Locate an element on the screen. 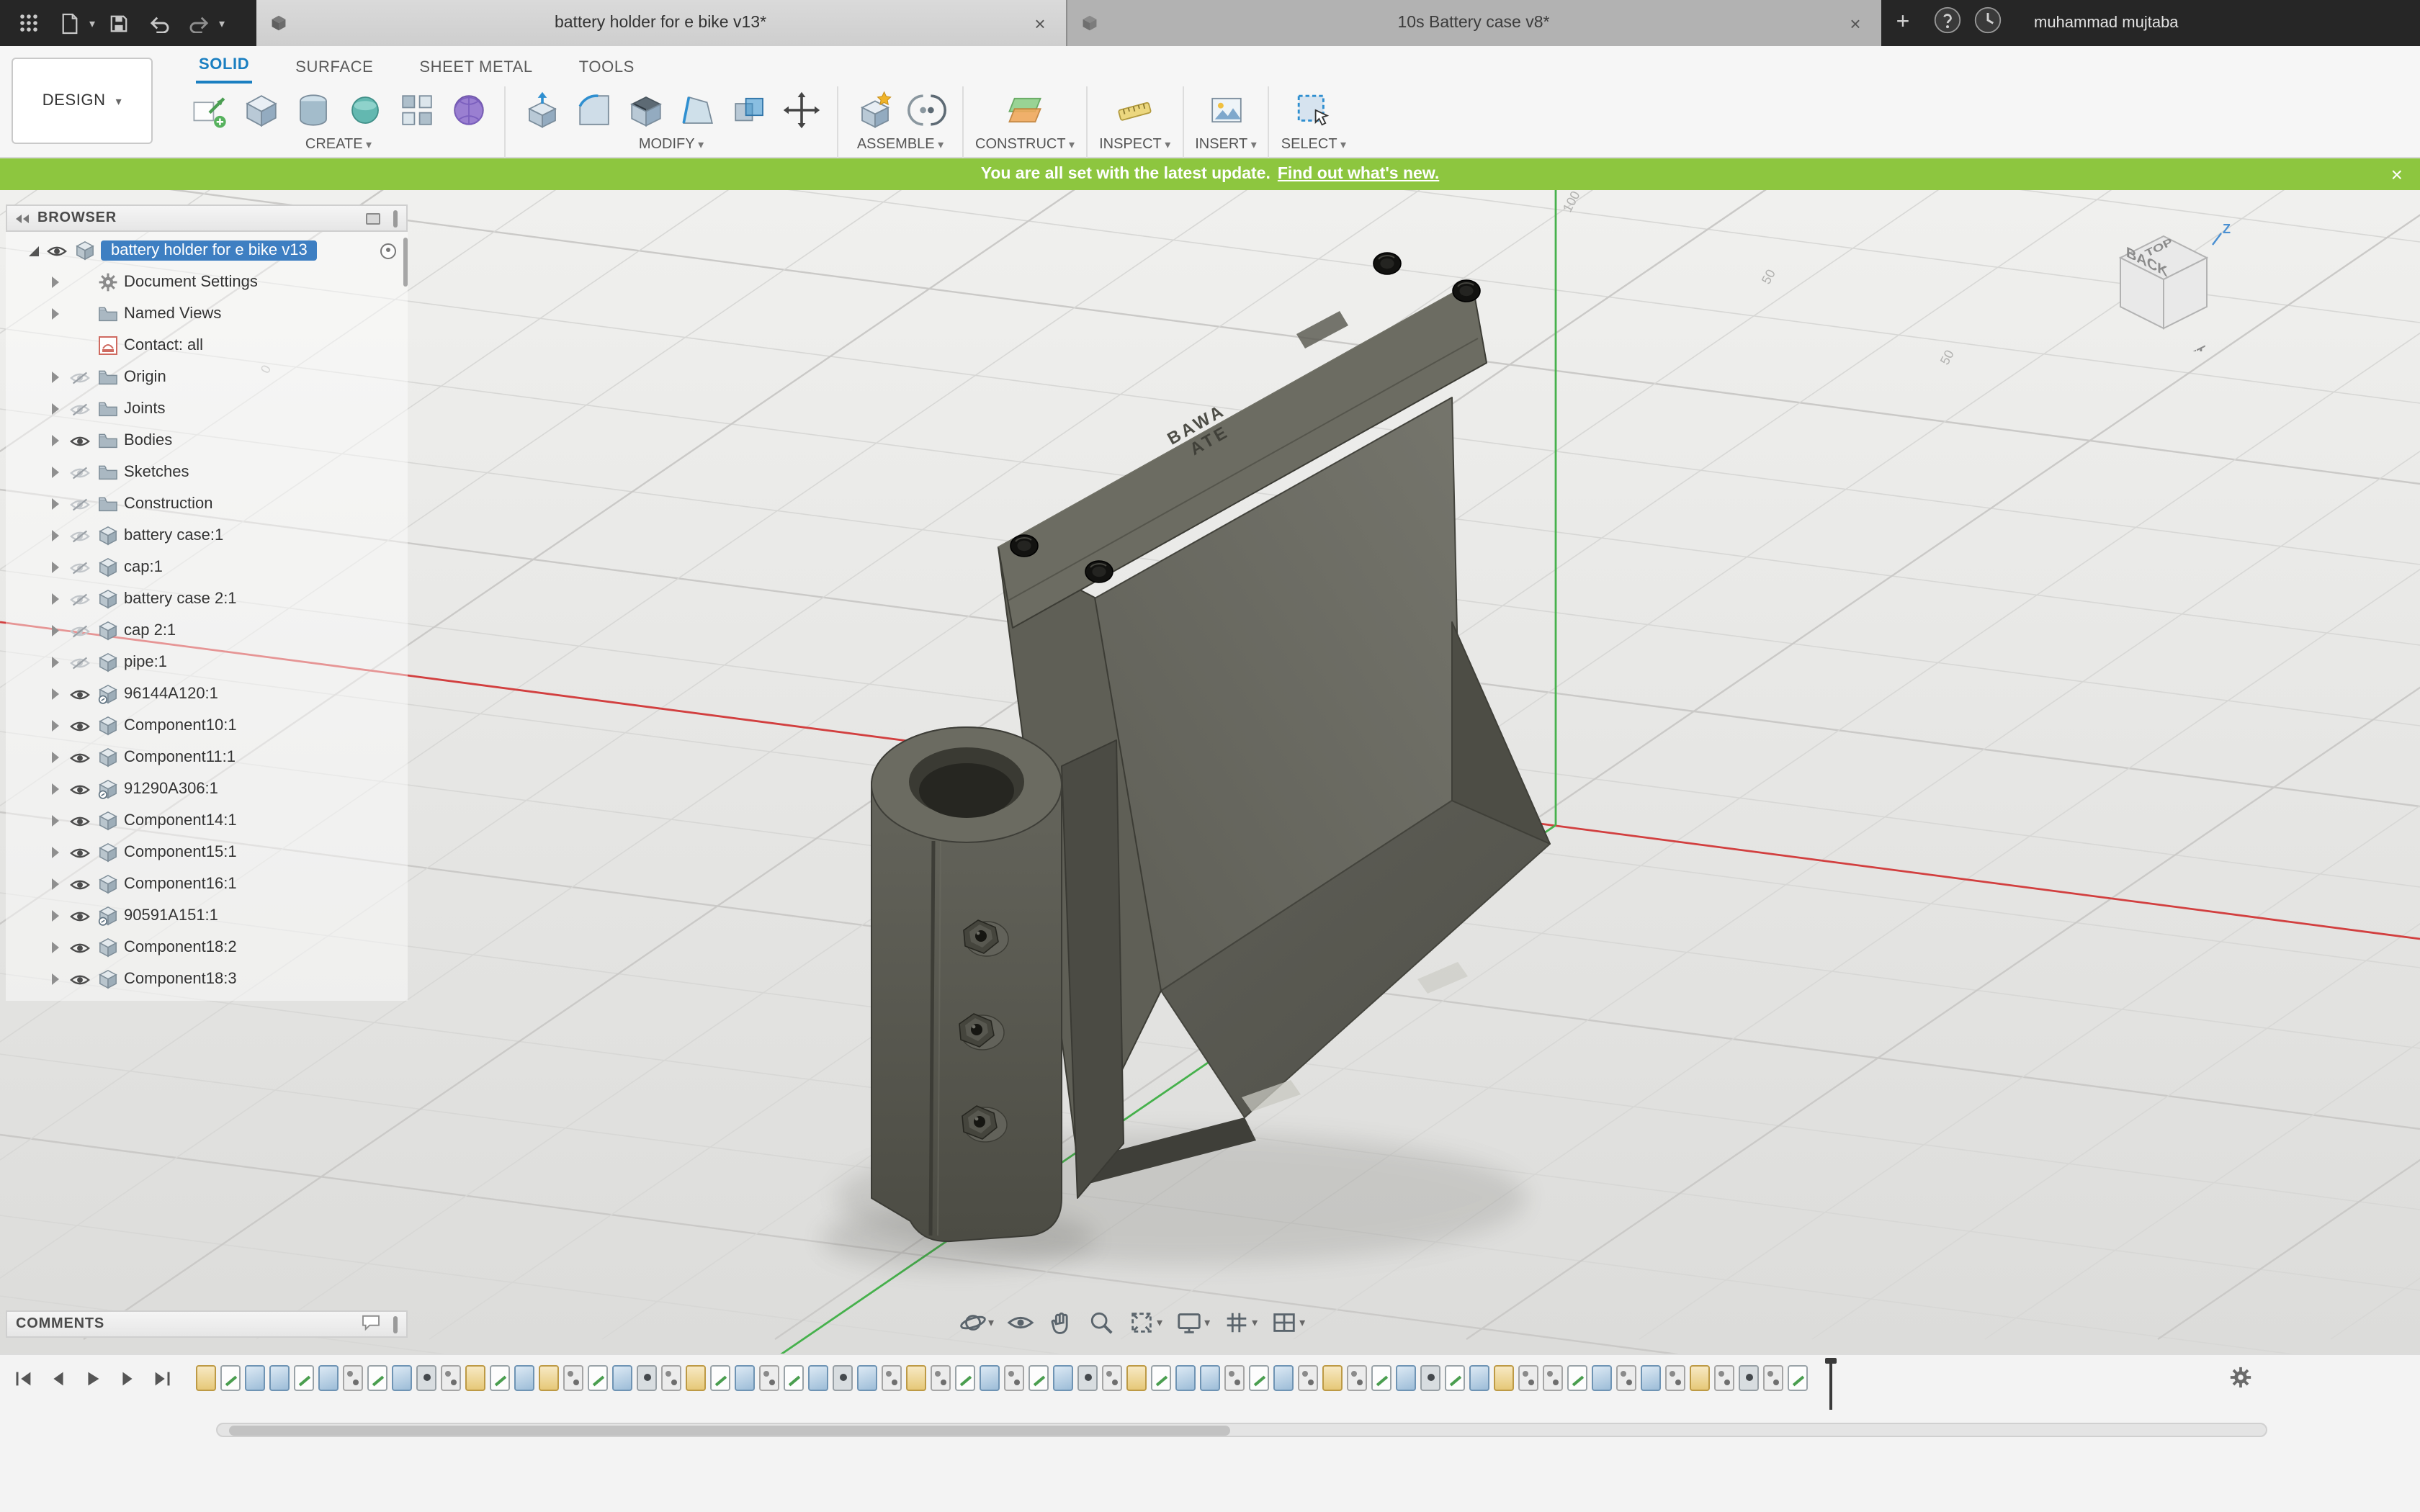  tool-fillet-button is located at coordinates (593, 109).